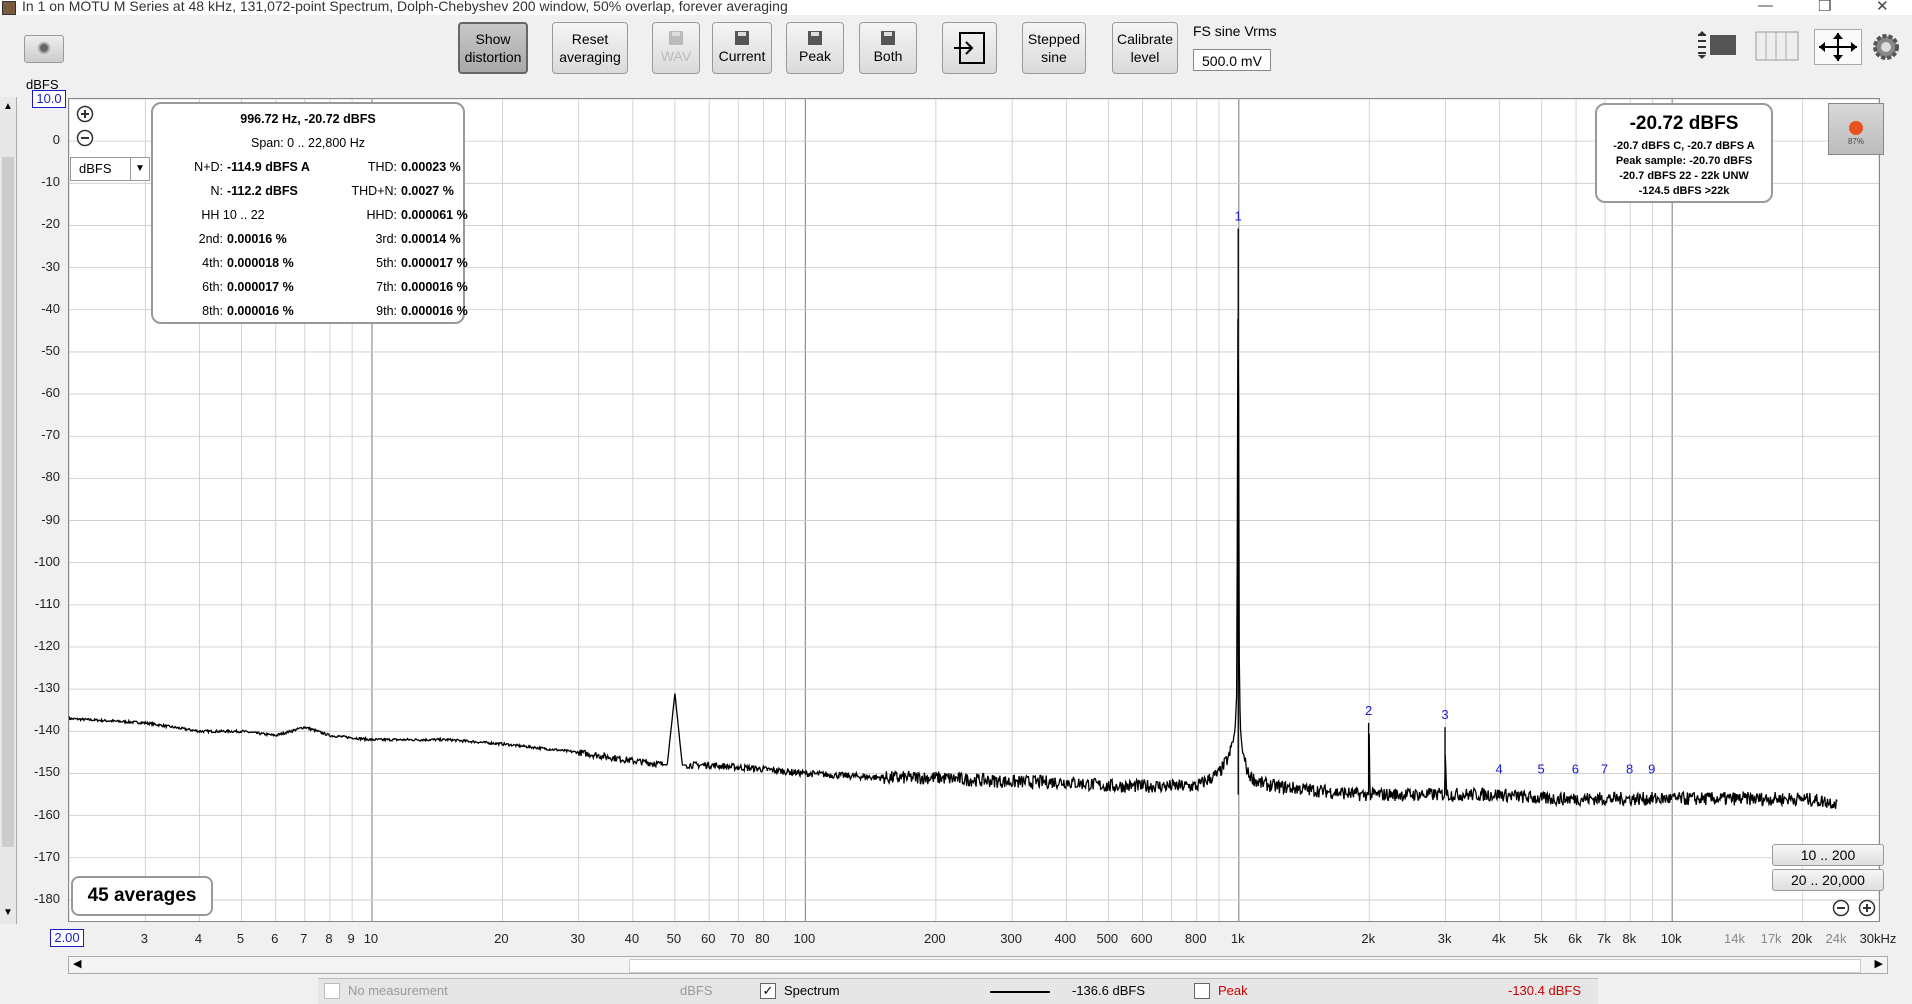  What do you see at coordinates (888, 48) in the screenshot?
I see `save-both-button: Both` at bounding box center [888, 48].